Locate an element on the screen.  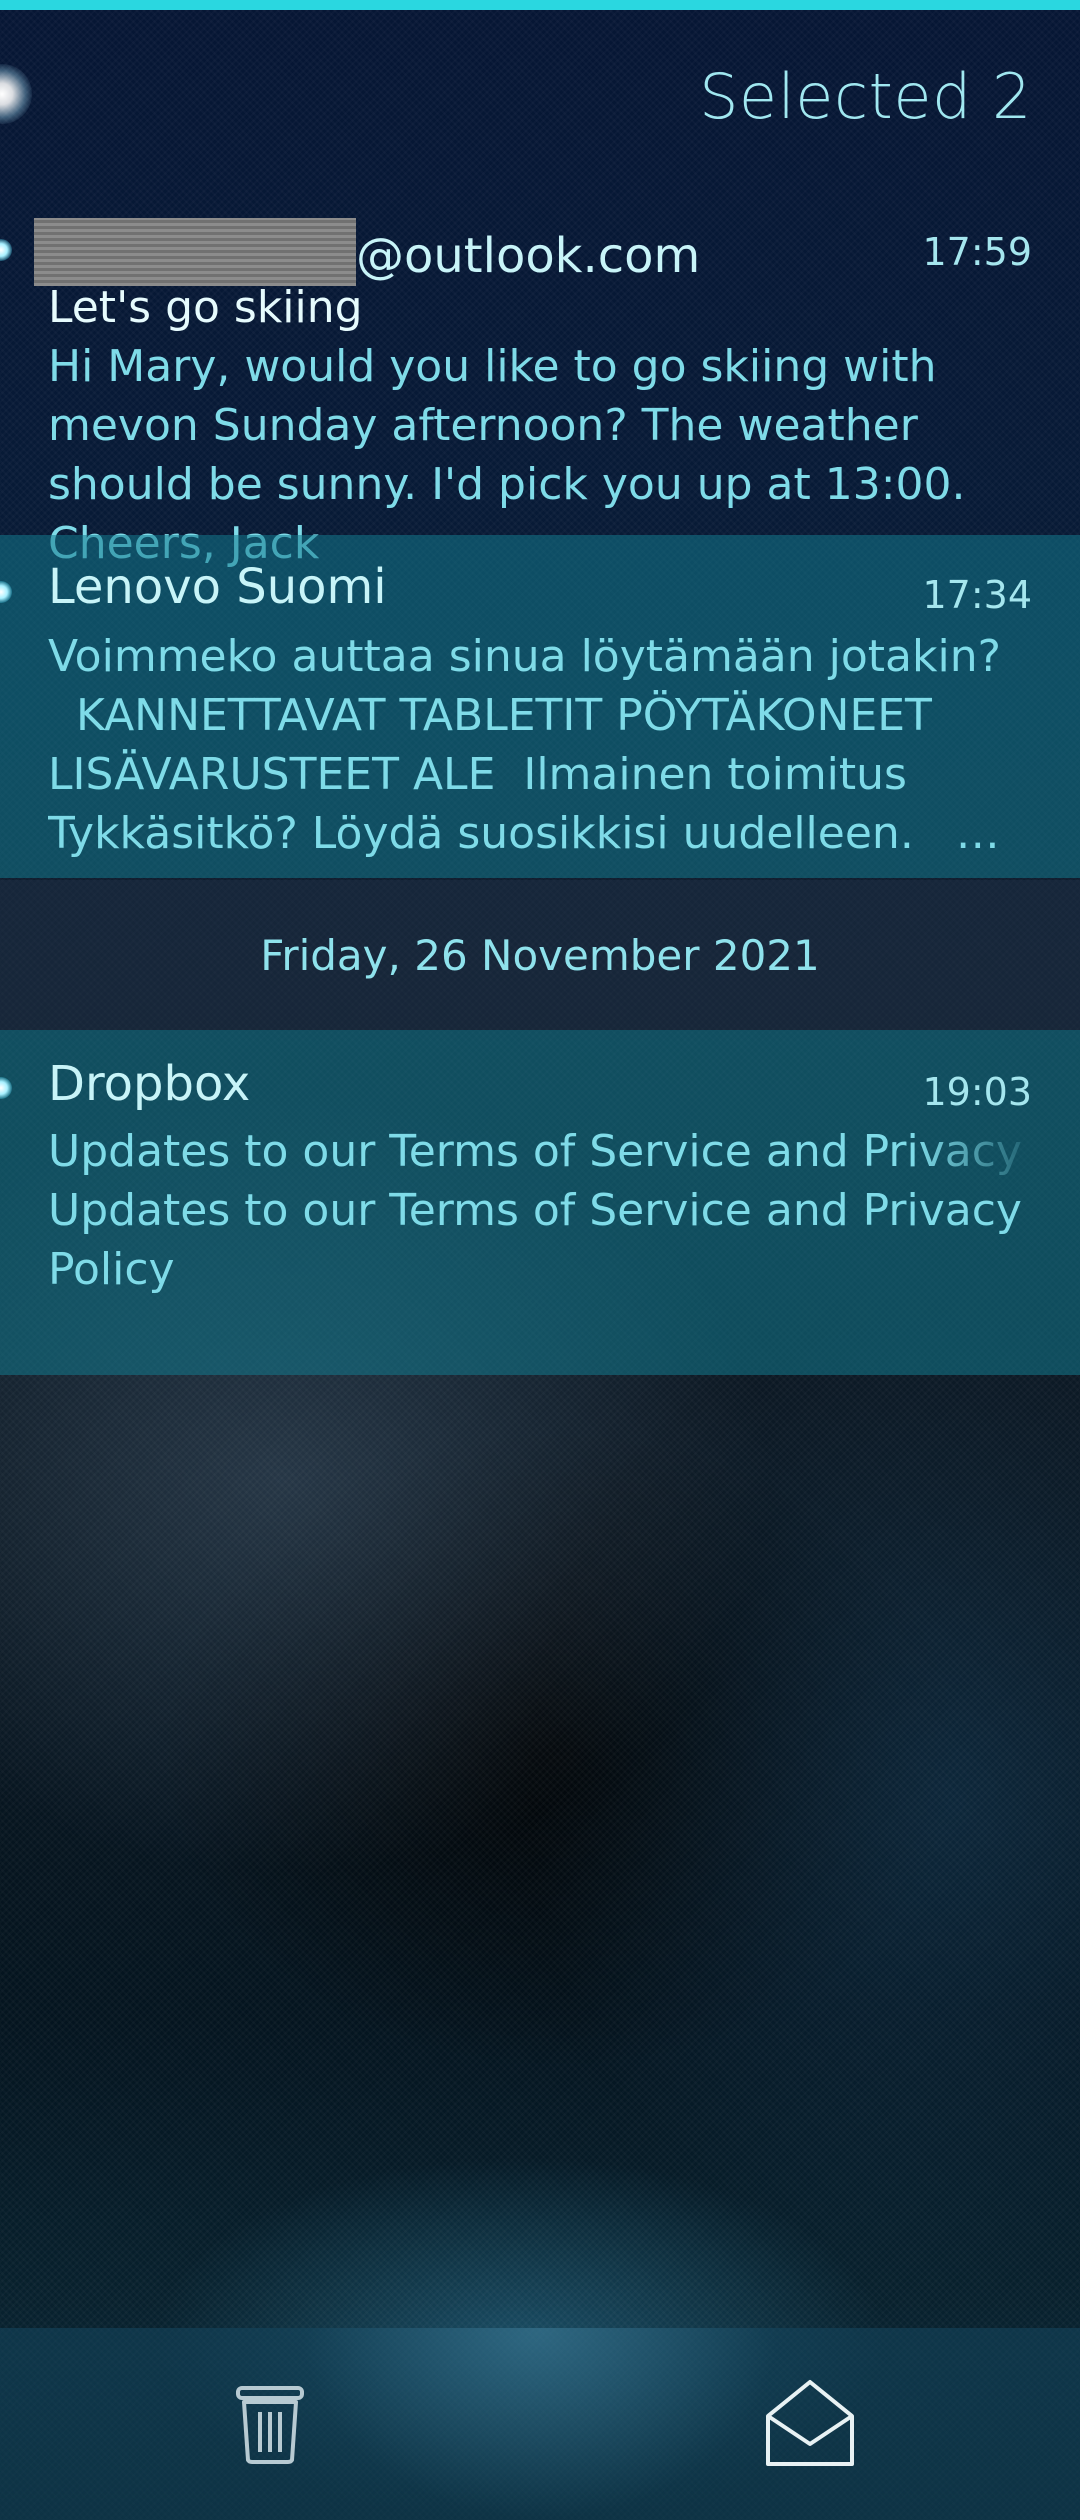
message-subject: Let's go skiing is located at coordinates (205, 307).